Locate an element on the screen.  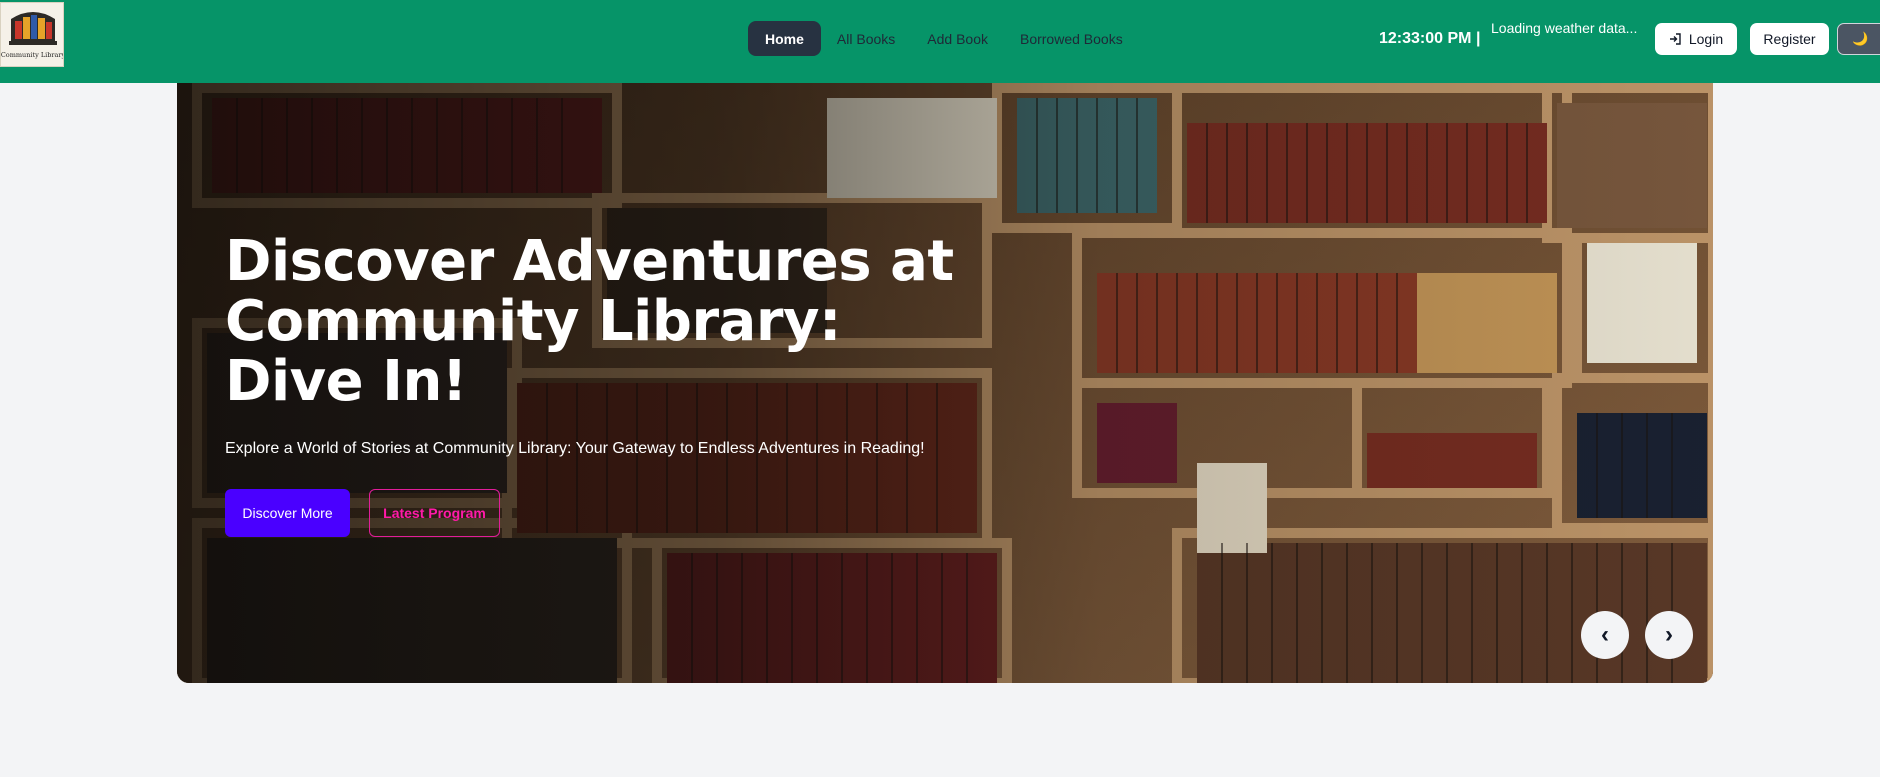
library-logo-icon: Community Library is located at coordinates (32, 34).